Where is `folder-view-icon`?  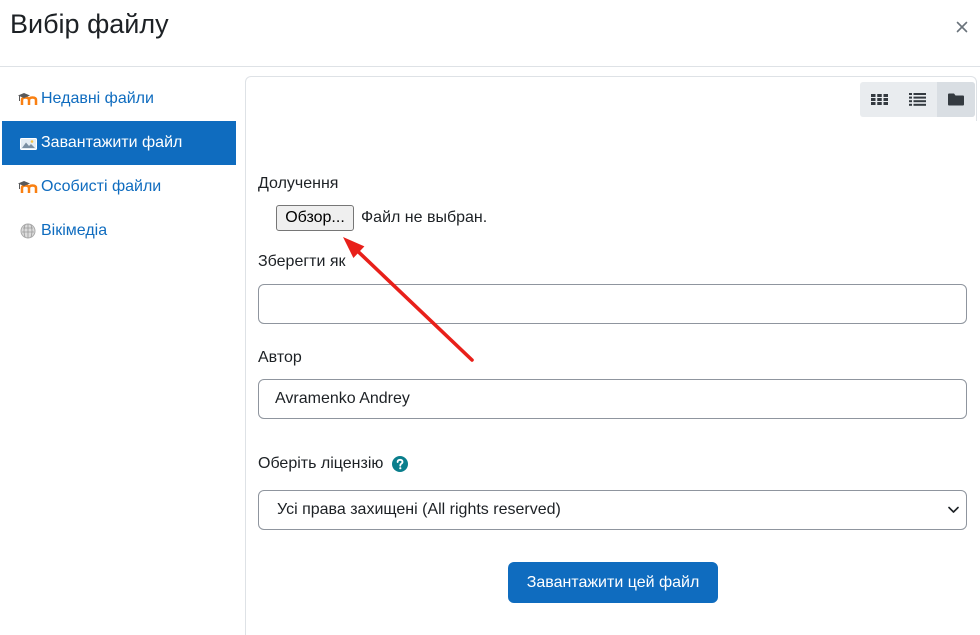 folder-view-icon is located at coordinates (955, 99).